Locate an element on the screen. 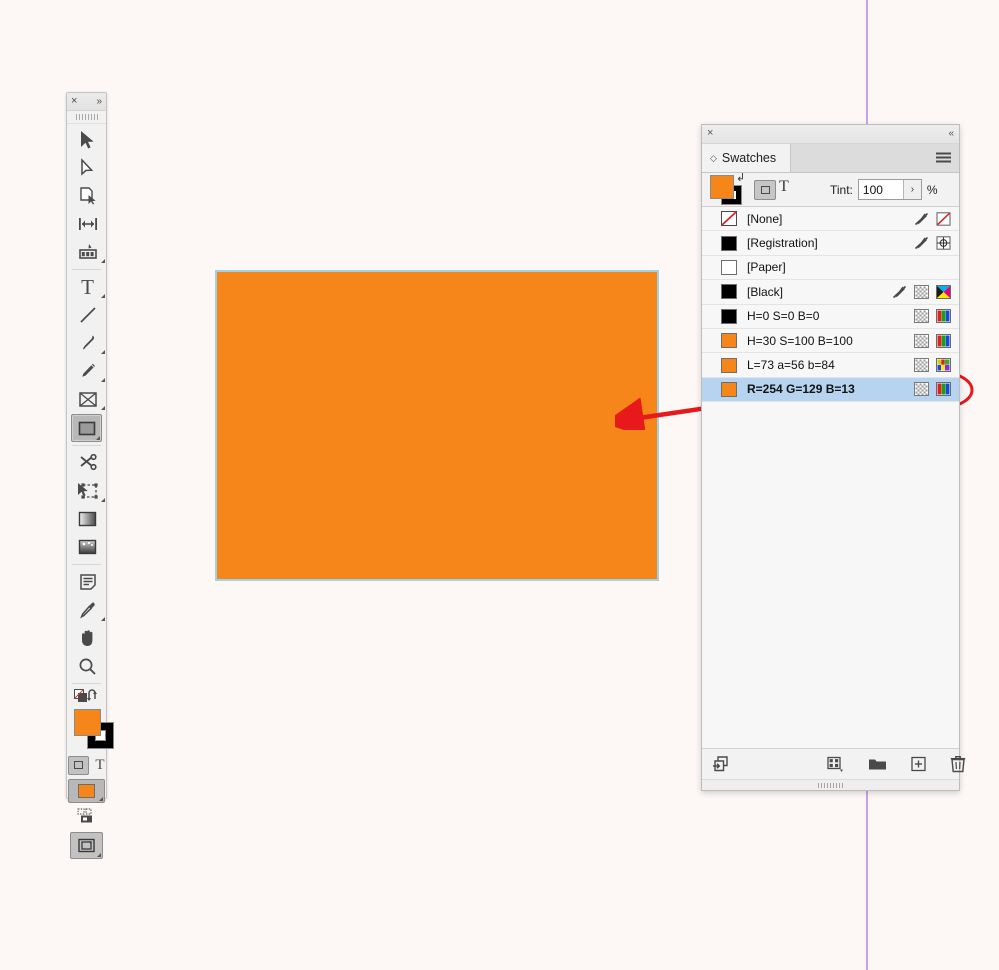 The height and width of the screenshot is (970, 999). tint-input is located at coordinates (880, 189).